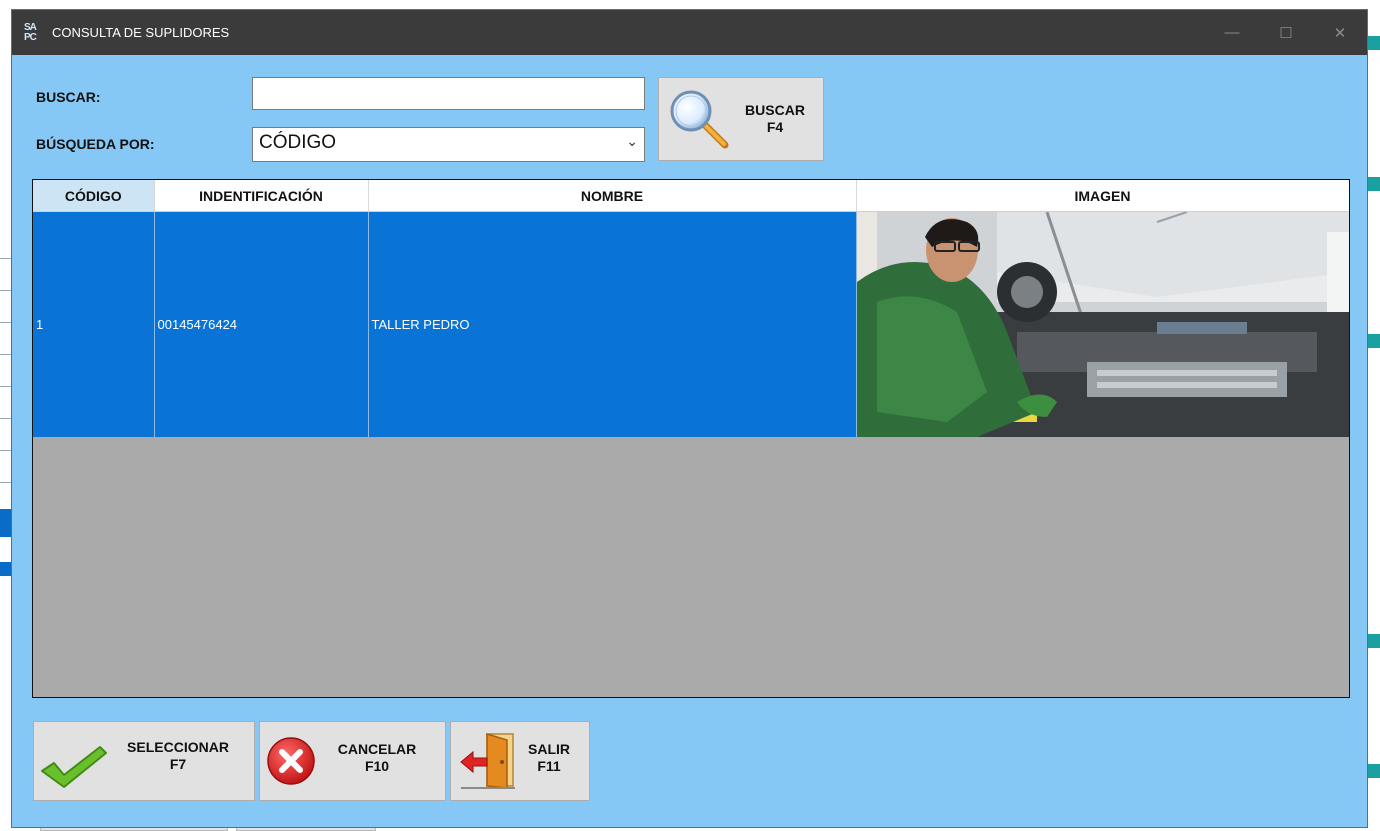  Describe the element at coordinates (549, 766) in the screenshot. I see `exit-button-shortcut: F11` at that location.